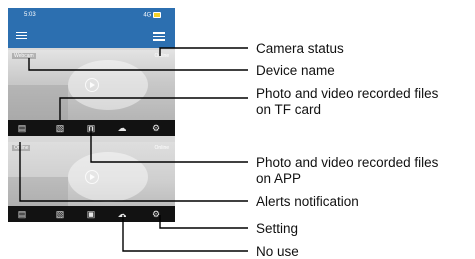 The height and width of the screenshot is (259, 475). I want to click on alerts-line, so click(133, 172).